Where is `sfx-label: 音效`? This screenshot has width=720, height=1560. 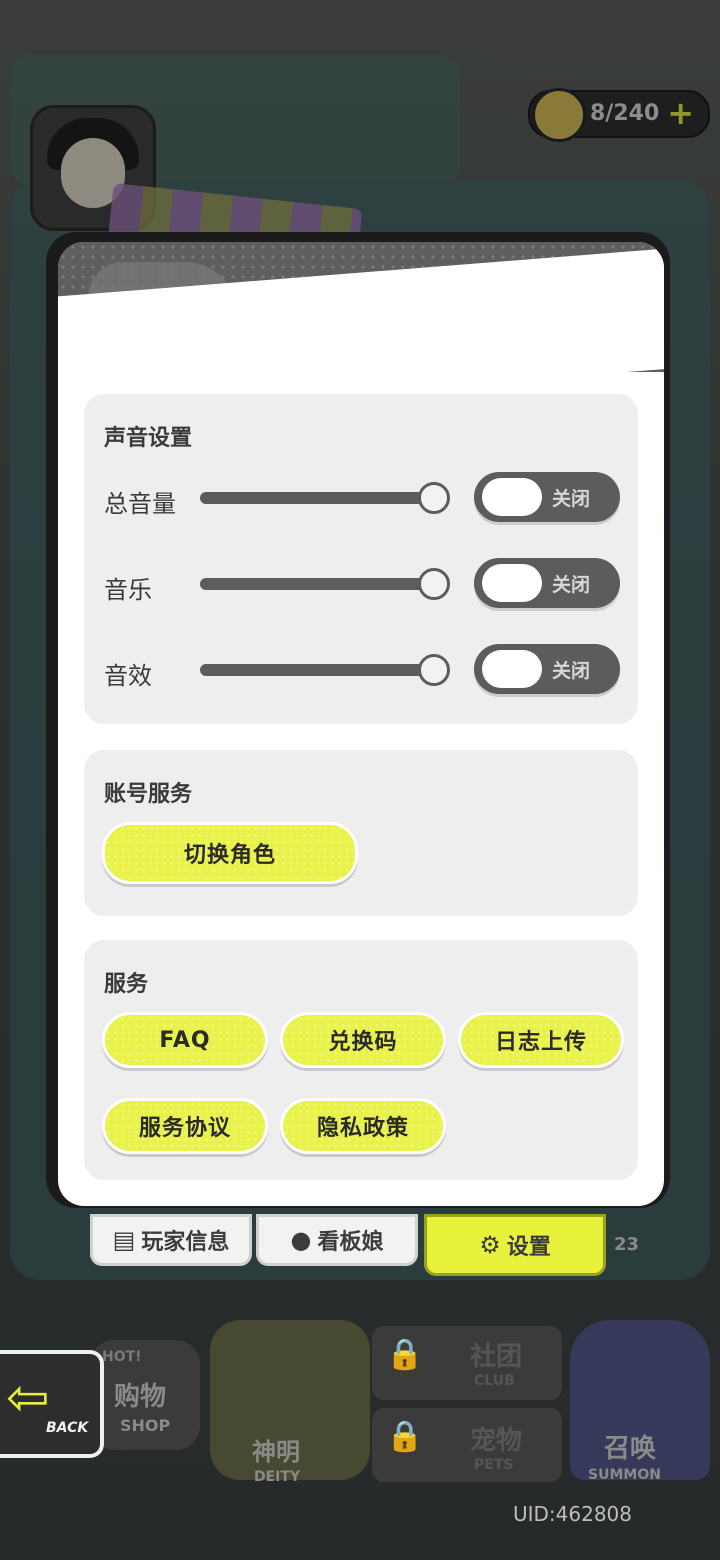
sfx-label: 音效 is located at coordinates (128, 676).